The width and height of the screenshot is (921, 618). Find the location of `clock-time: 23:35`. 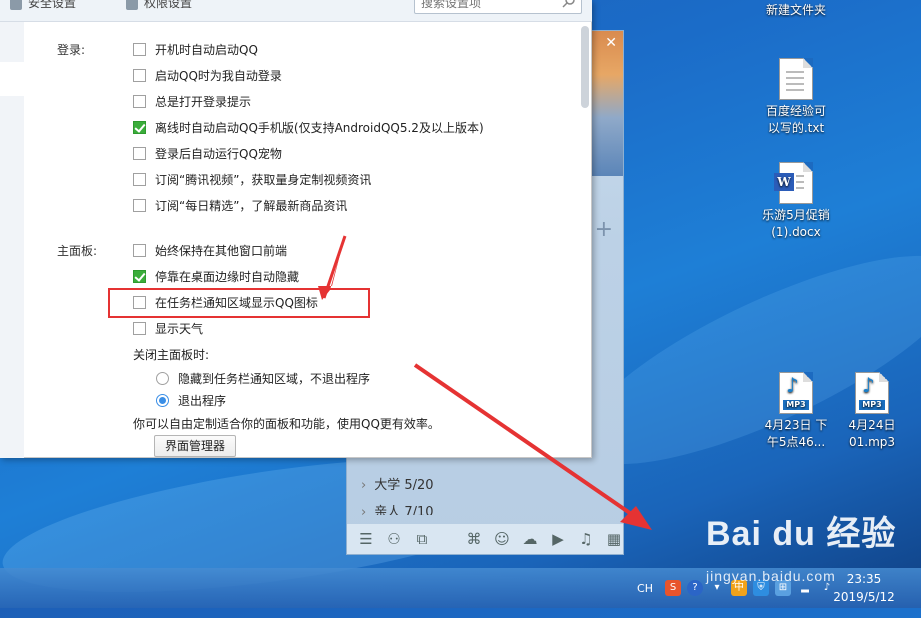

clock-time: 23:35 is located at coordinates (864, 579).